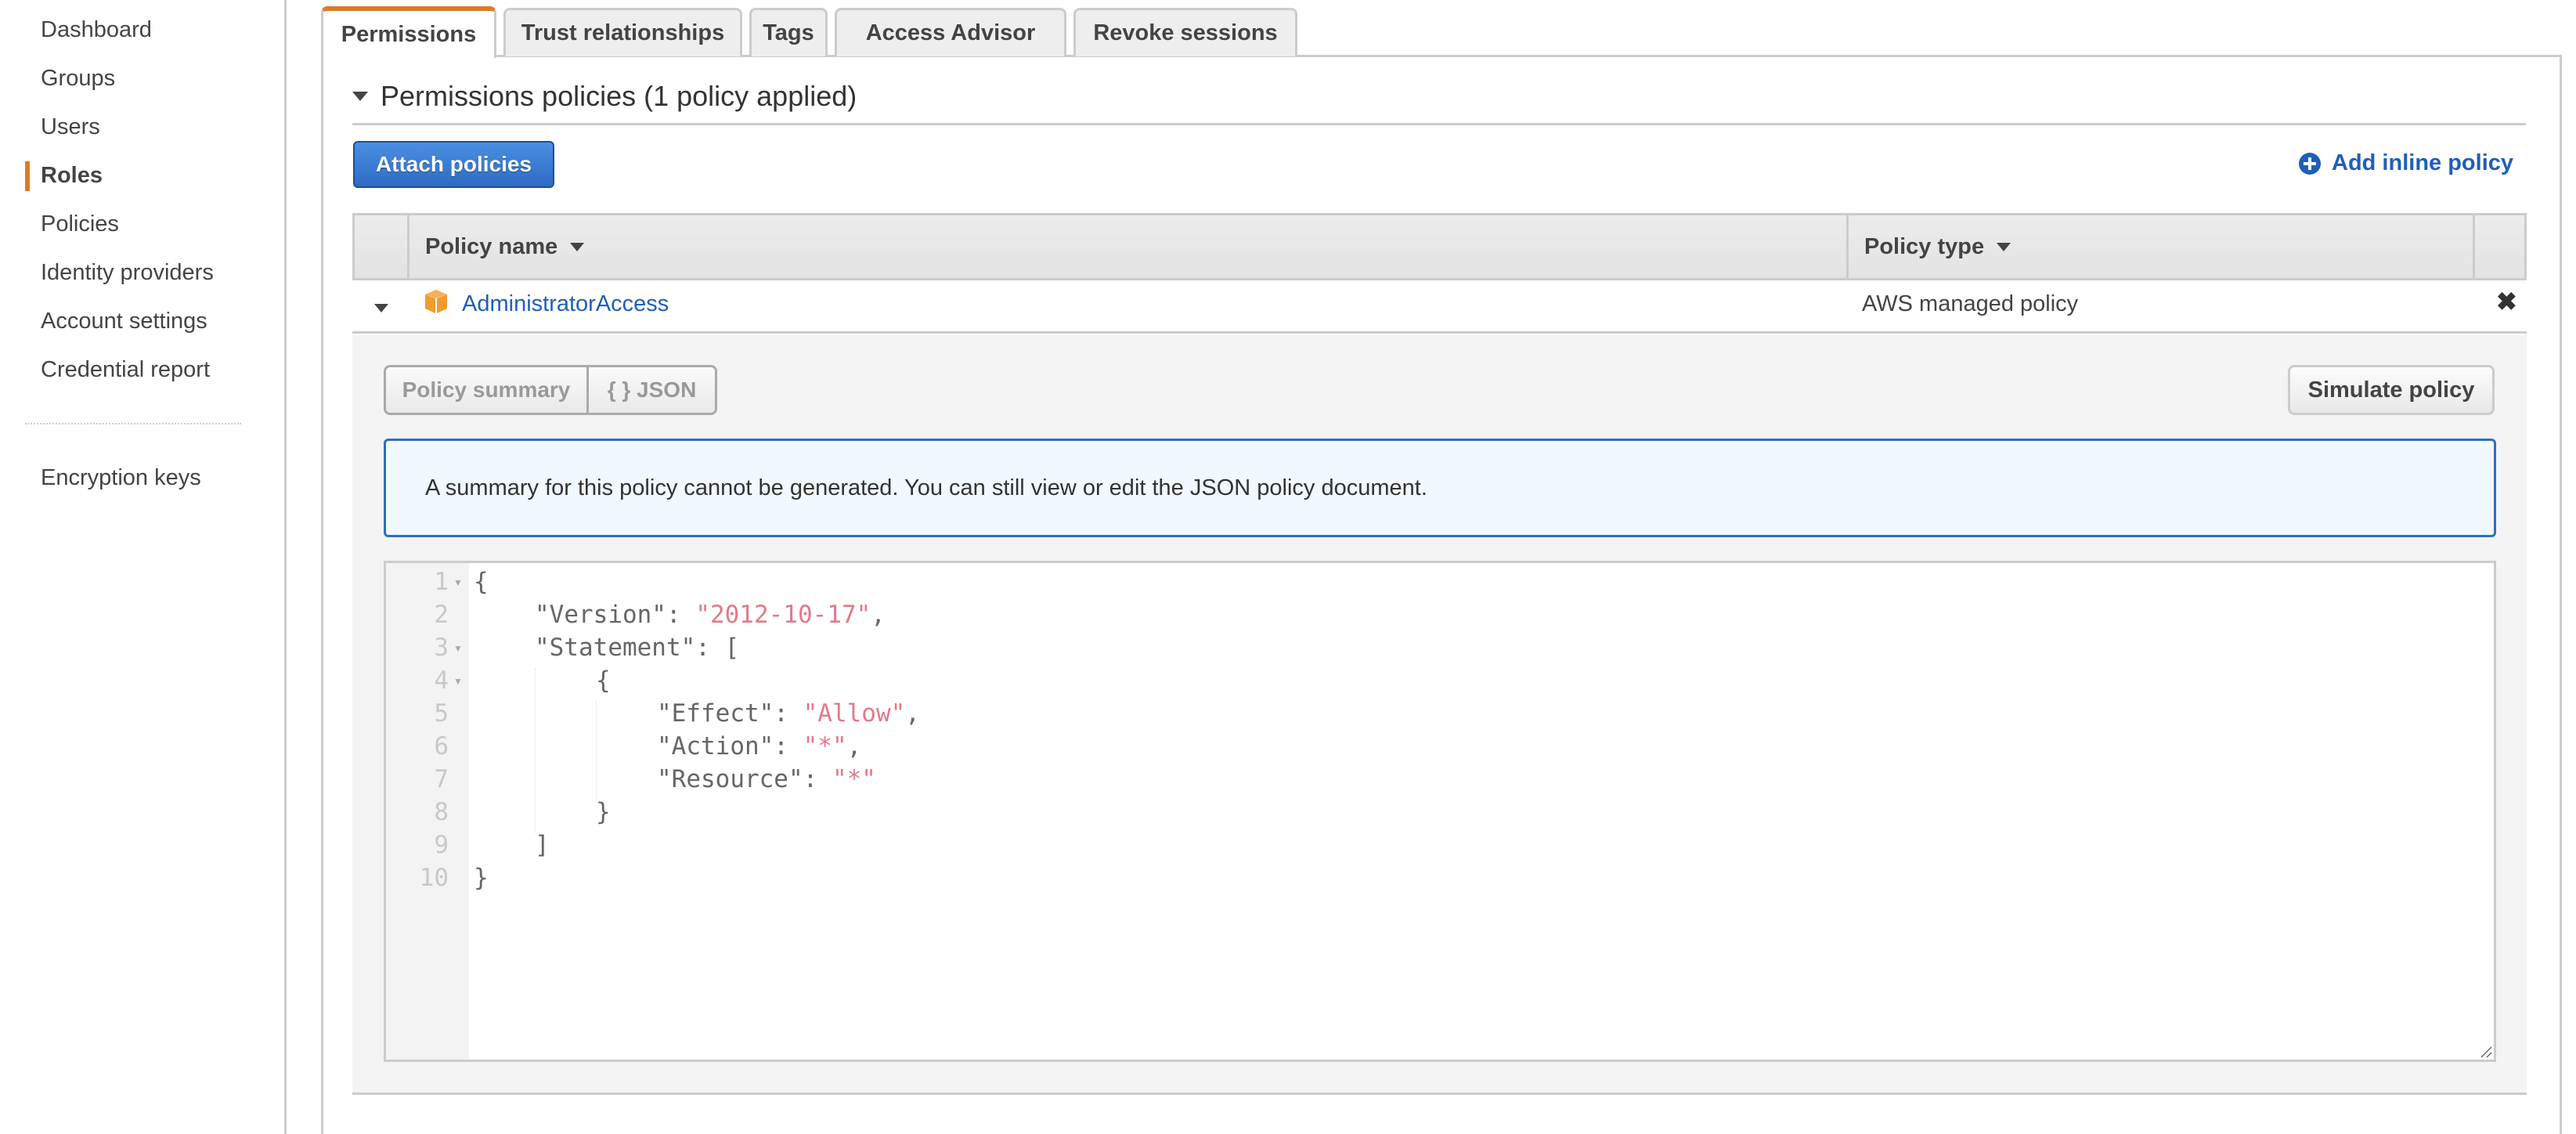 This screenshot has height=1134, width=2576. What do you see at coordinates (70, 127) in the screenshot?
I see `sidebar-item-users: Users` at bounding box center [70, 127].